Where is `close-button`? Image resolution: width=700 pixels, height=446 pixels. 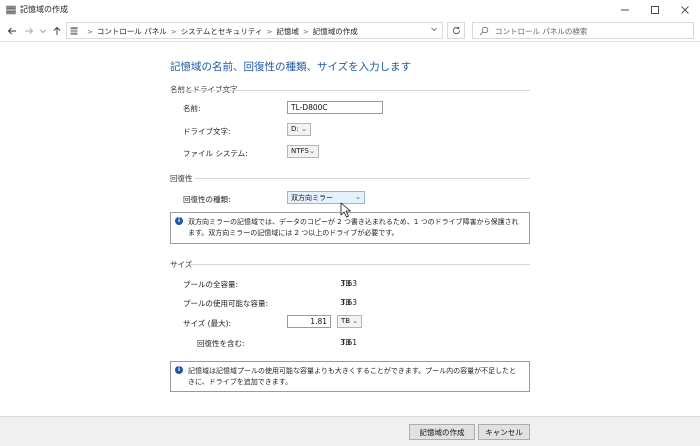
close-button is located at coordinates (685, 10).